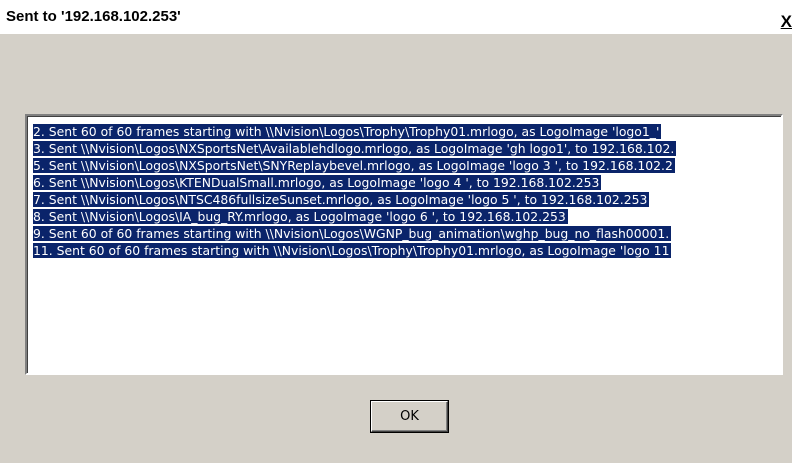 The width and height of the screenshot is (792, 463). I want to click on close-button: X, so click(784, 22).